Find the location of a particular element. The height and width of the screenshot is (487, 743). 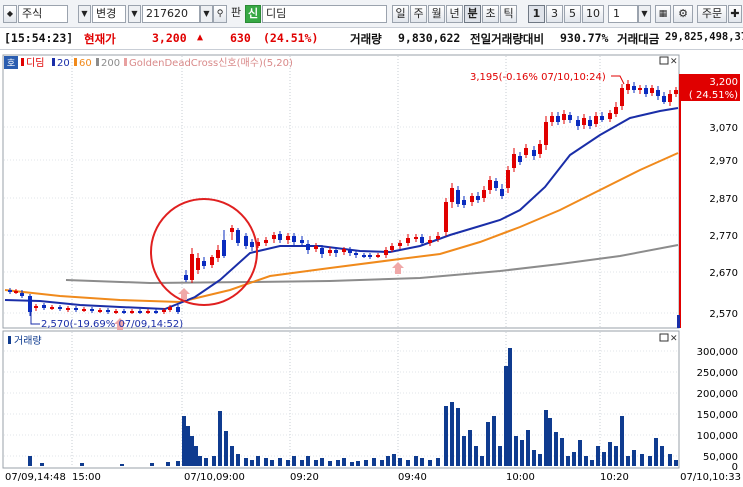

interval-input: 1 is located at coordinates (623, 14).